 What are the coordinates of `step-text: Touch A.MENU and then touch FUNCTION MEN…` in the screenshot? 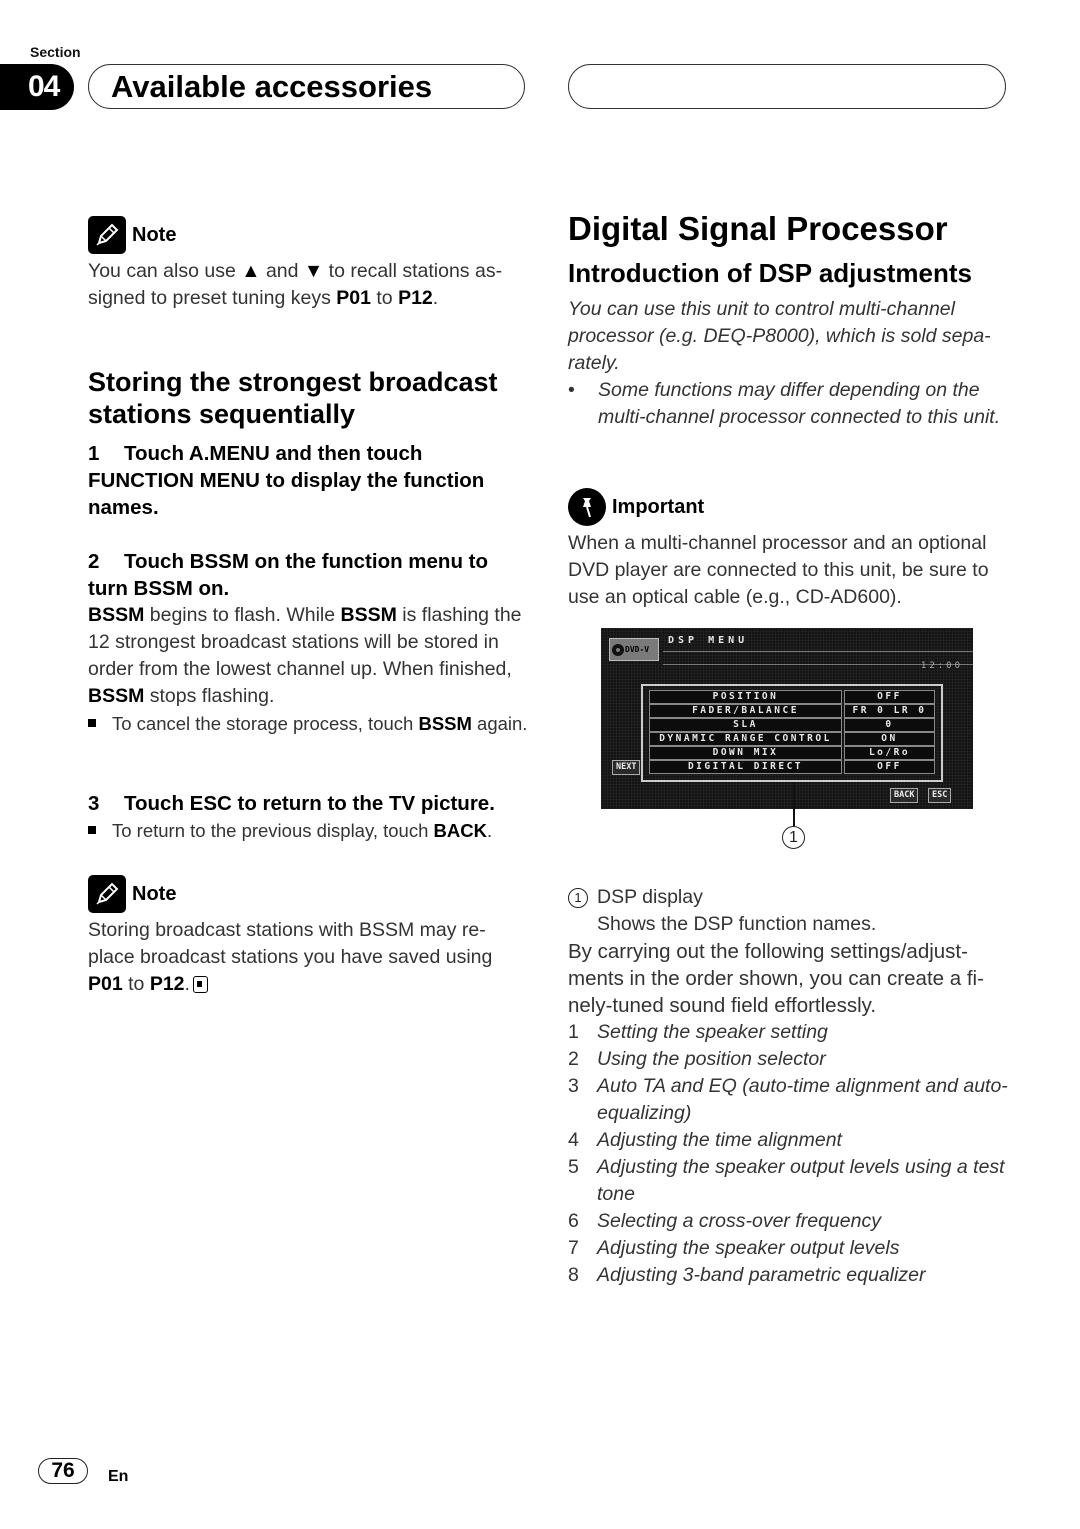 It's located at (286, 480).